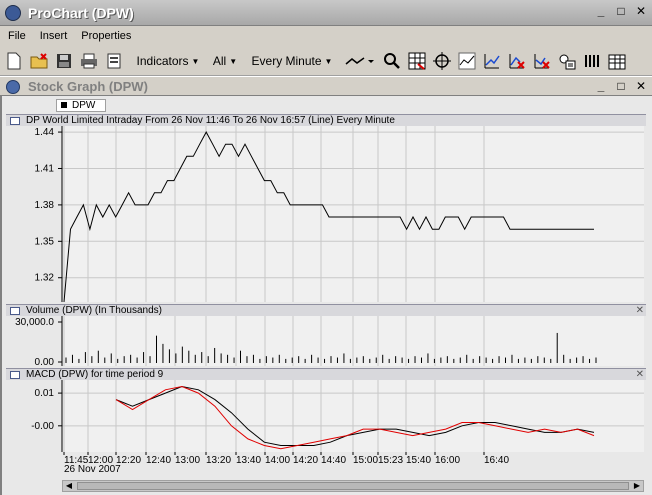 The image size is (652, 495). What do you see at coordinates (641, 86) in the screenshot?
I see `doc-close-icon: ✕` at bounding box center [641, 86].